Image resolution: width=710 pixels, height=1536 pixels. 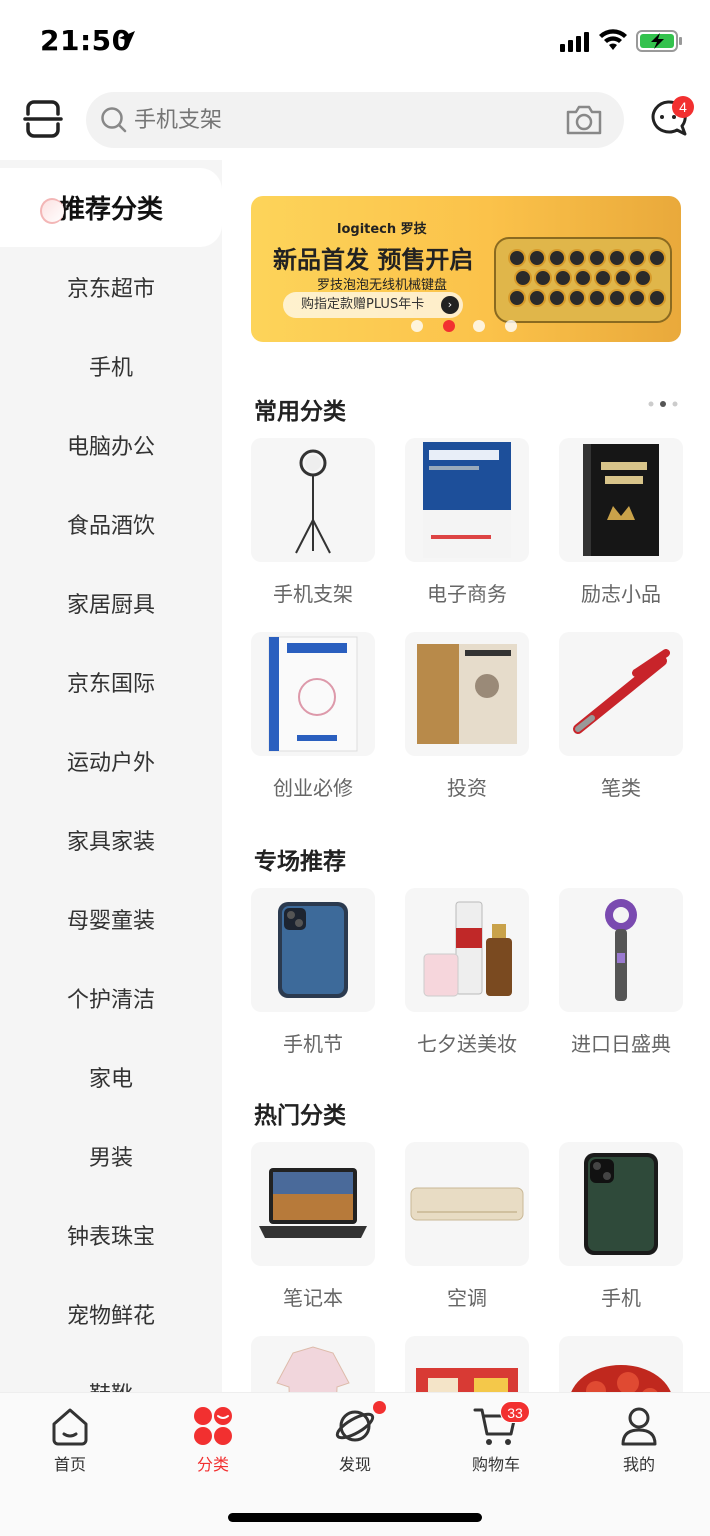 What do you see at coordinates (70, 1439) in the screenshot?
I see `nav-home: 首页` at bounding box center [70, 1439].